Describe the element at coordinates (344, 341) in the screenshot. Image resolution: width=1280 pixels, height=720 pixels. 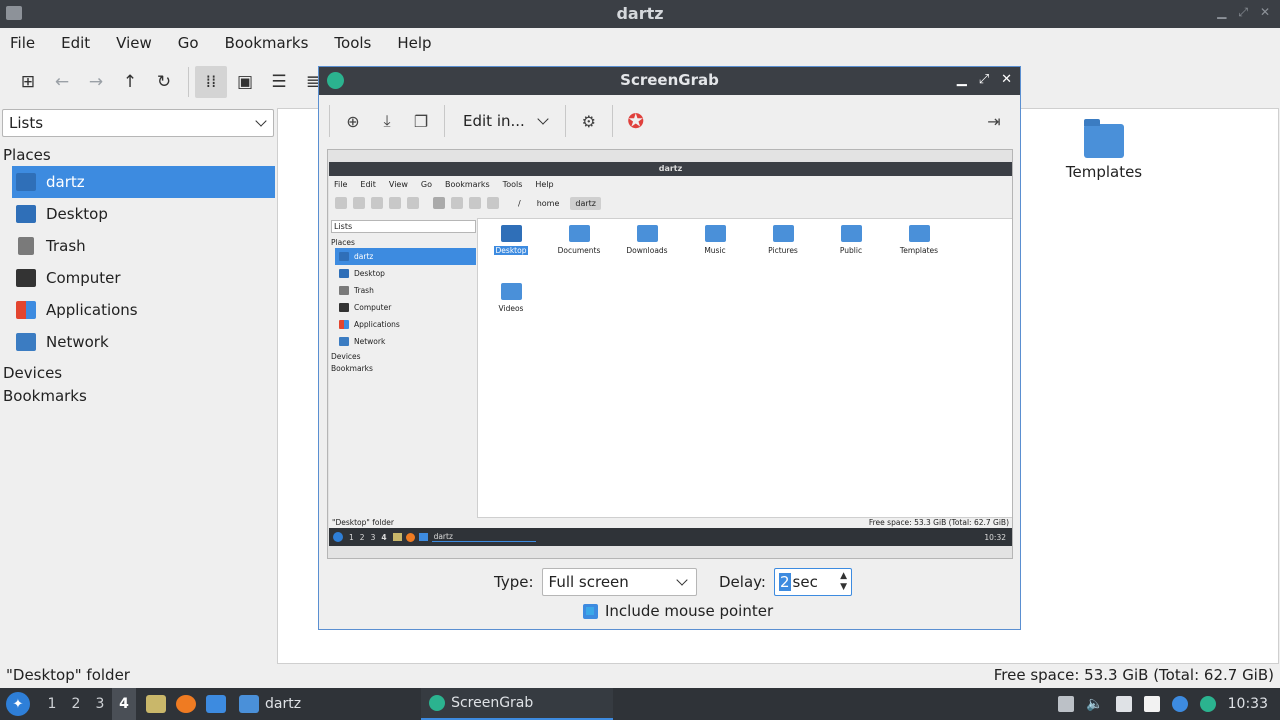
I see `preview-network-icon` at that location.